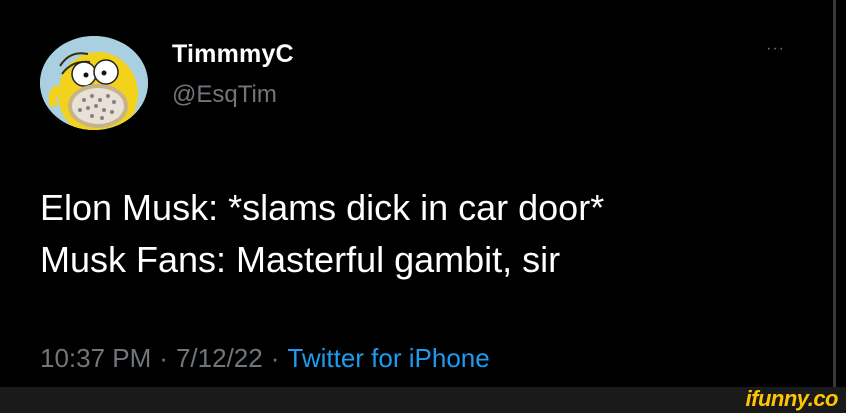 This screenshot has height=413, width=846. I want to click on avatar, so click(94, 83).